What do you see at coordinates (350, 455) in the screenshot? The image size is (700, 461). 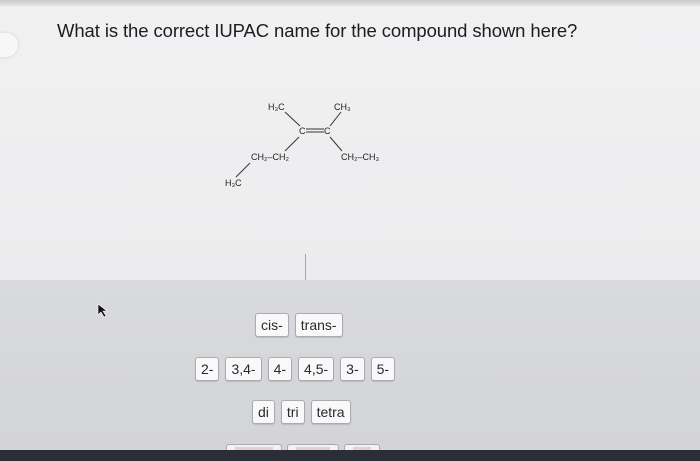 I see `bottom-bar` at bounding box center [350, 455].